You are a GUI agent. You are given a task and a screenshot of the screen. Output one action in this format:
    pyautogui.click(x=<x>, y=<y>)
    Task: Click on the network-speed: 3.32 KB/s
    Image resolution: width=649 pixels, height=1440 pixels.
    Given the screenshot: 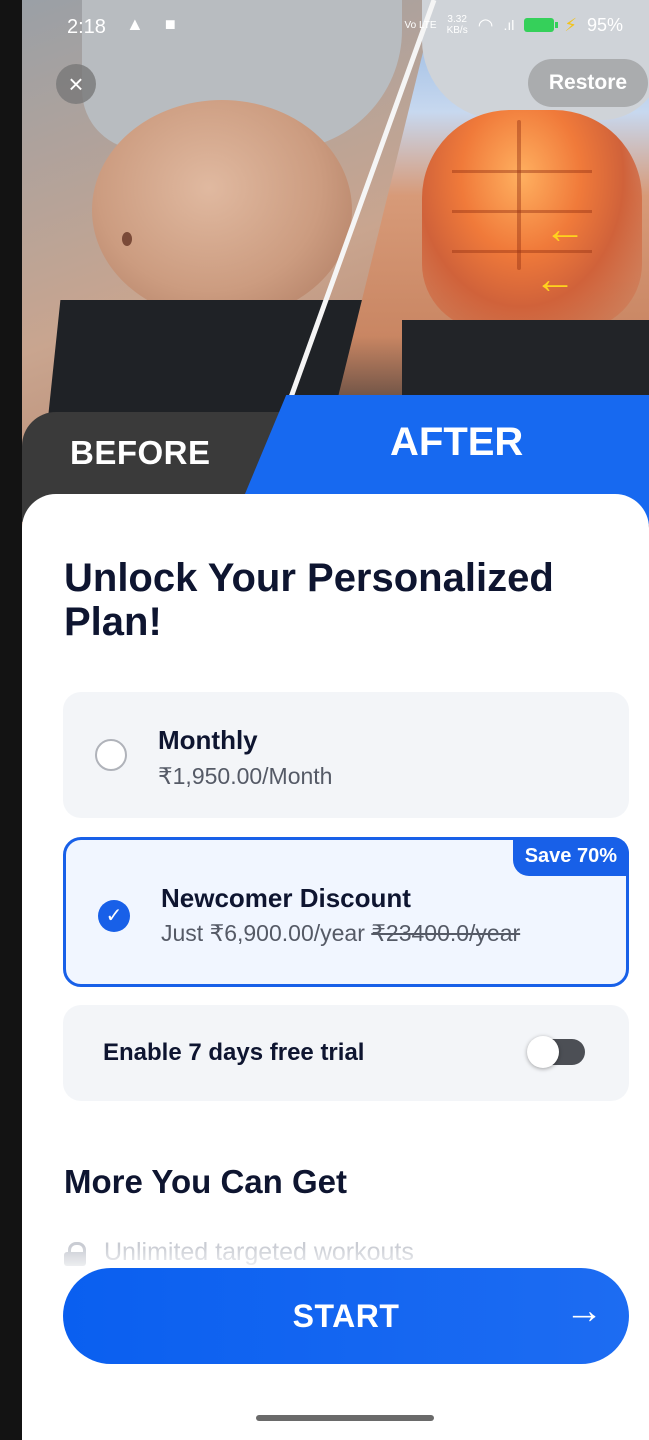 What is the action you would take?
    pyautogui.click(x=457, y=25)
    